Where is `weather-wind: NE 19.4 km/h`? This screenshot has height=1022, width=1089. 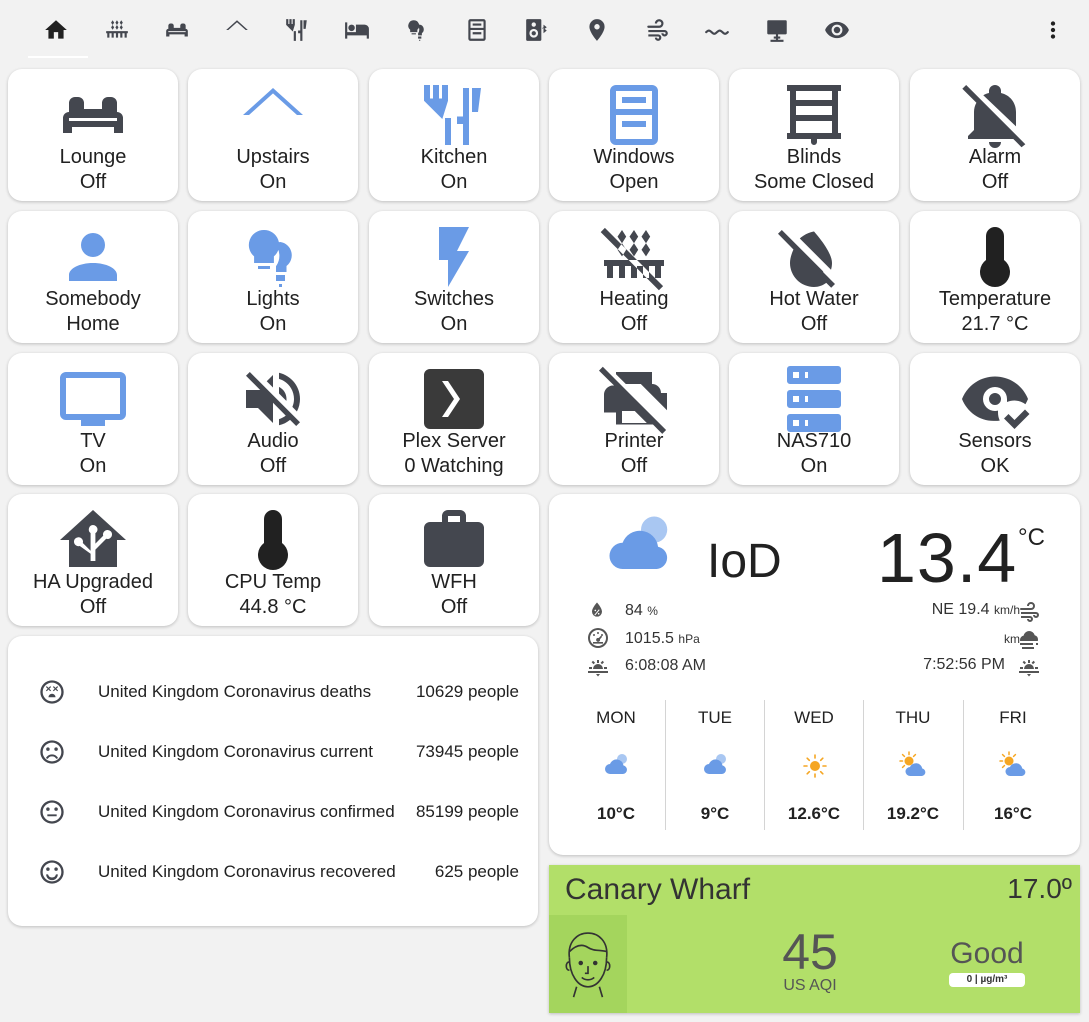 weather-wind: NE 19.4 km/h is located at coordinates (976, 610).